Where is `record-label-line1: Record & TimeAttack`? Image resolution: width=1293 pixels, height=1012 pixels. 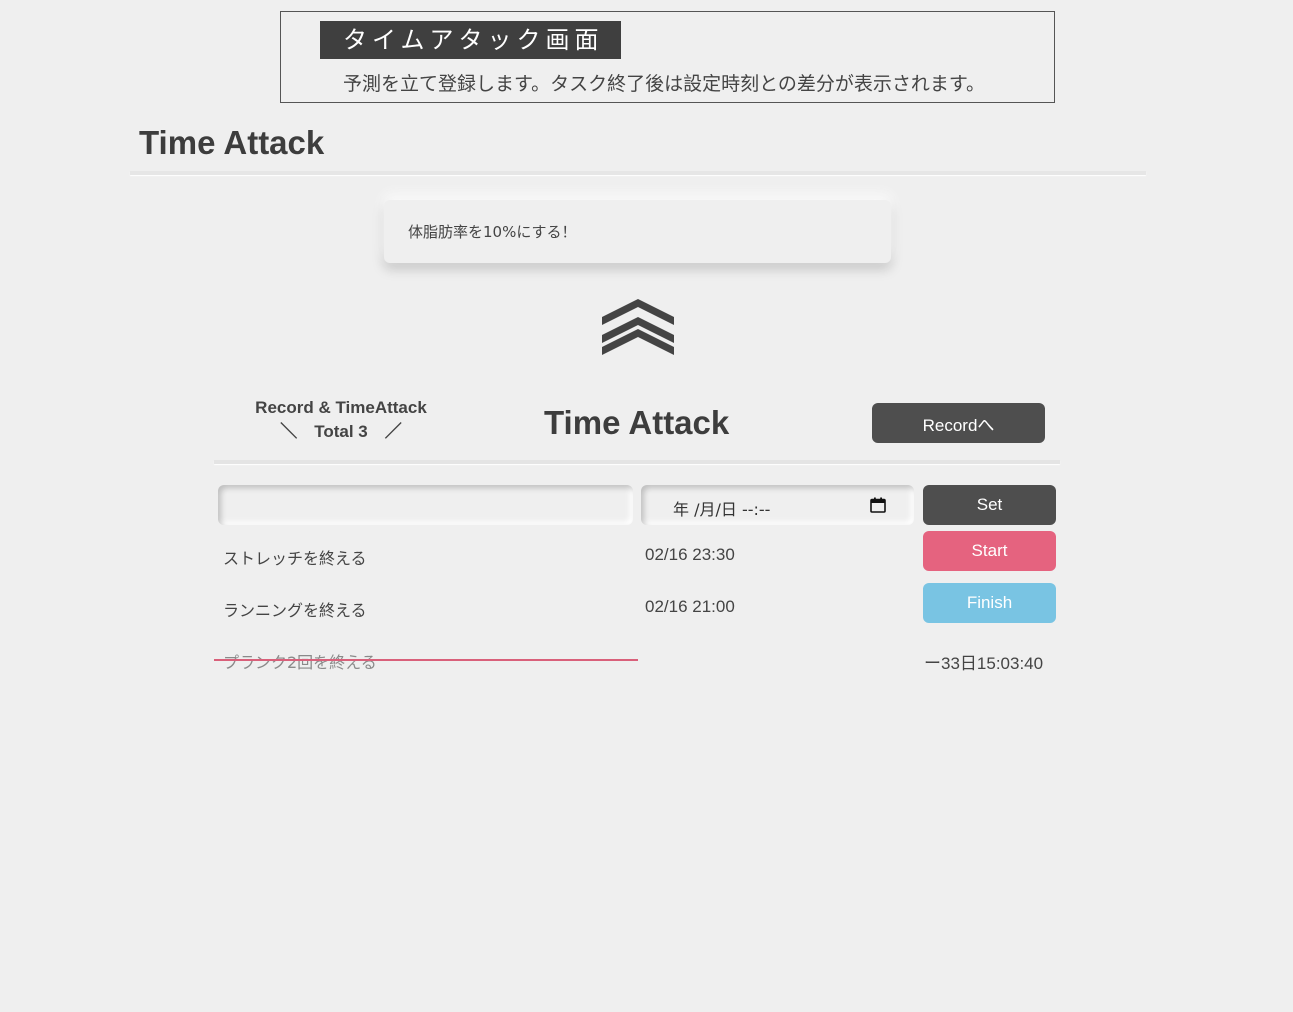 record-label-line1: Record & TimeAttack is located at coordinates (341, 407).